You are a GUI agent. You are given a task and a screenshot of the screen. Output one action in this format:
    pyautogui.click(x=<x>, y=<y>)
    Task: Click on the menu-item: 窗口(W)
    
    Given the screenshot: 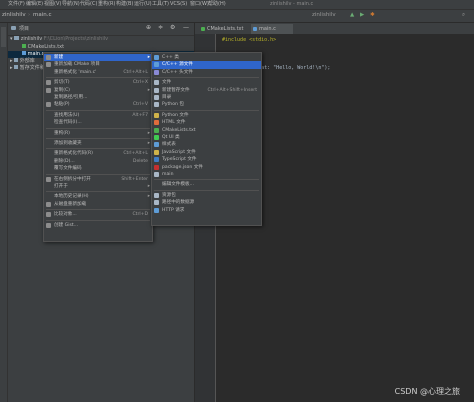 What is the action you would take?
    pyautogui.click(x=199, y=4)
    